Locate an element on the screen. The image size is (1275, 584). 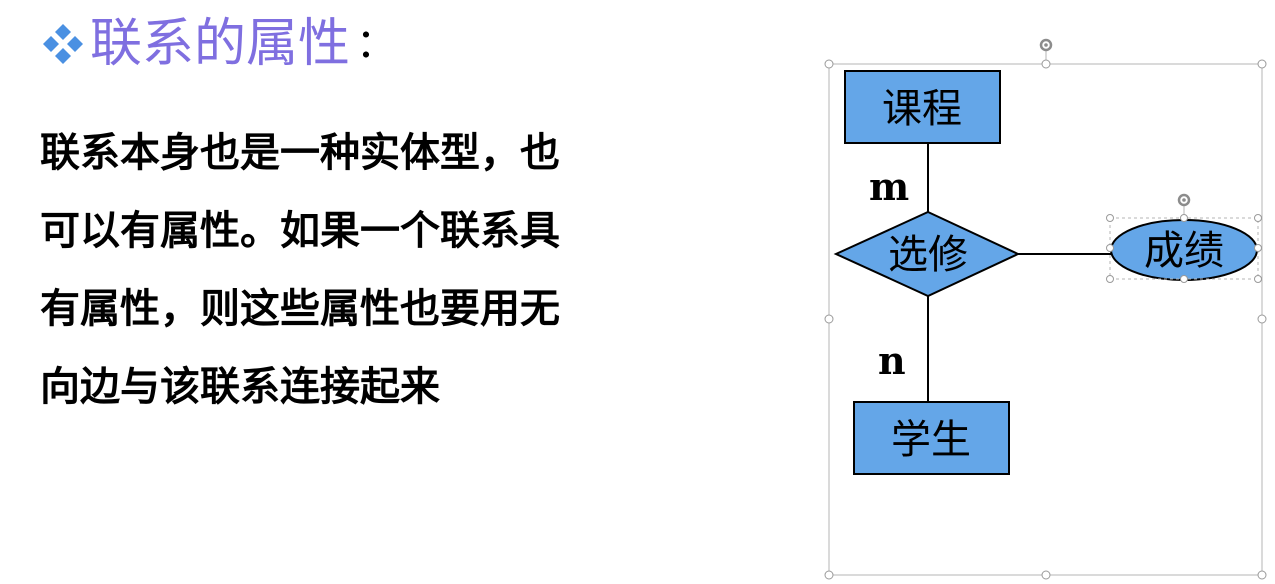
rotate-handle-icon is located at coordinates (1046, 45).